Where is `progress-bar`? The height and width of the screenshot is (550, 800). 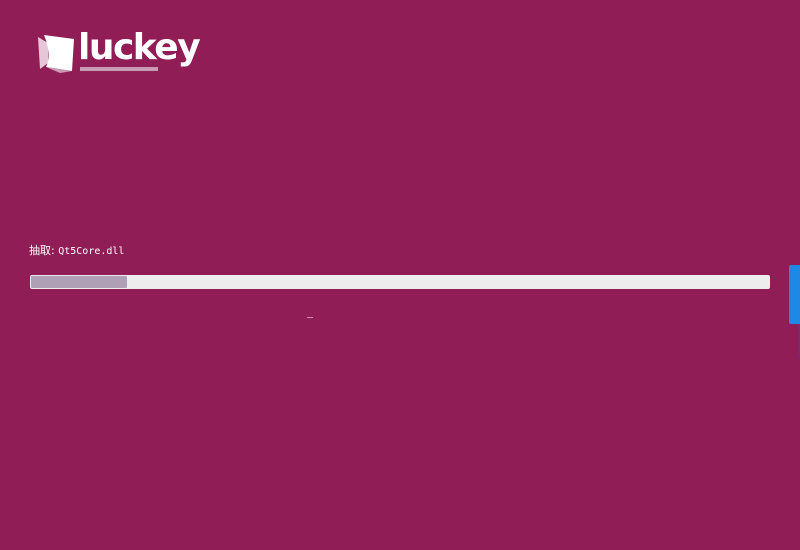 progress-bar is located at coordinates (400, 282).